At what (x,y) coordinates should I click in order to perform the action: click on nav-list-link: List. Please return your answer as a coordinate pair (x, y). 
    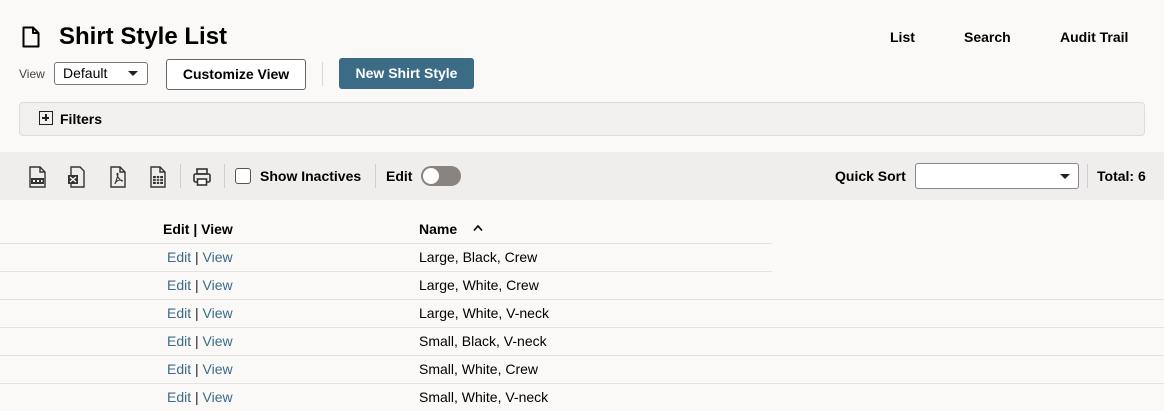
    Looking at the image, I should click on (902, 37).